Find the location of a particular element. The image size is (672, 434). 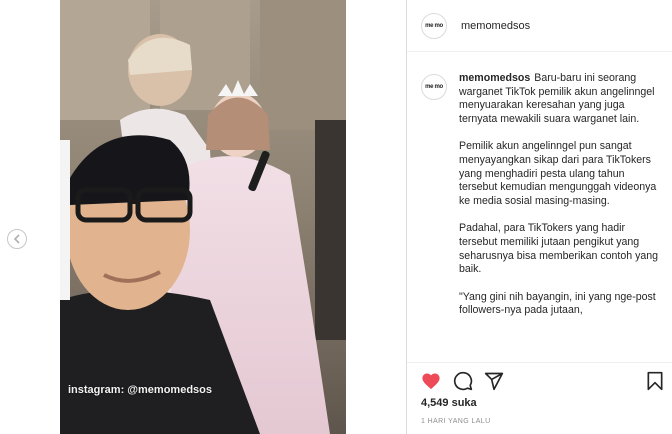

previous-post-button is located at coordinates (17, 239).